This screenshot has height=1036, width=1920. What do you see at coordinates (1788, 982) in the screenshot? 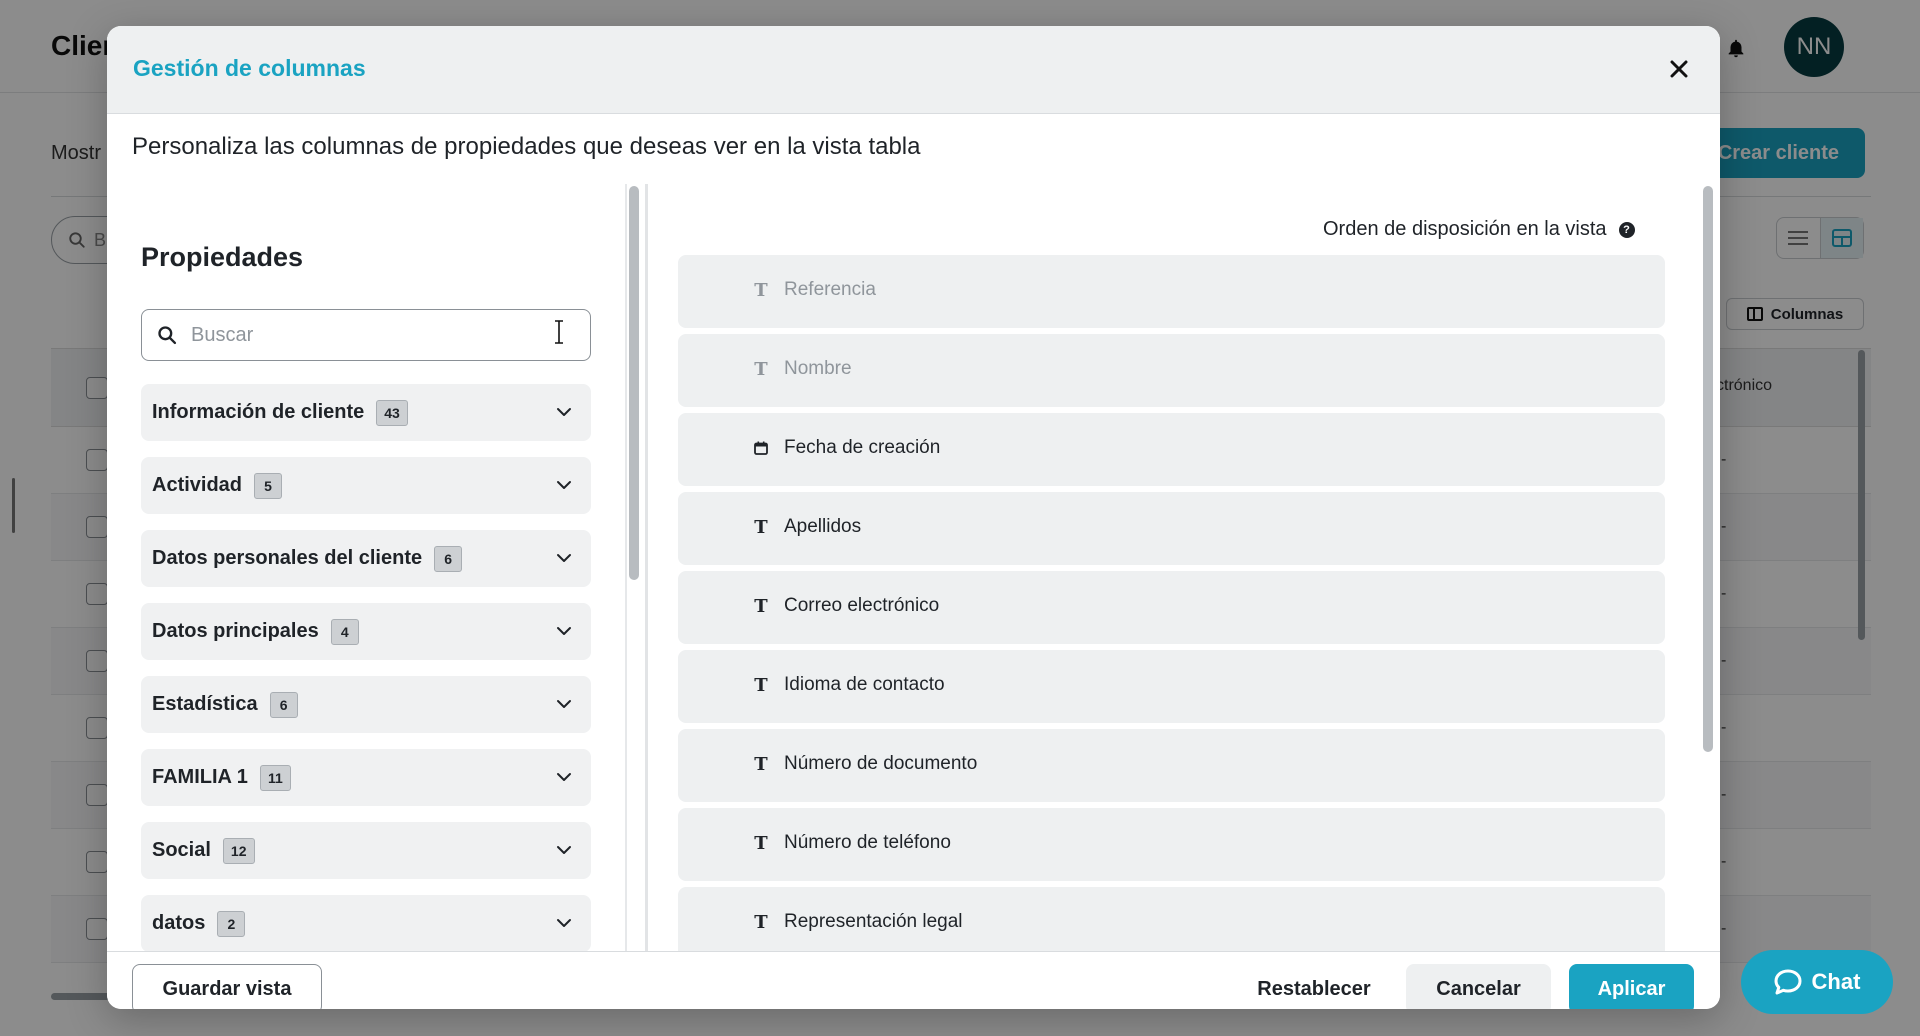
I see `chat-bubble-icon` at bounding box center [1788, 982].